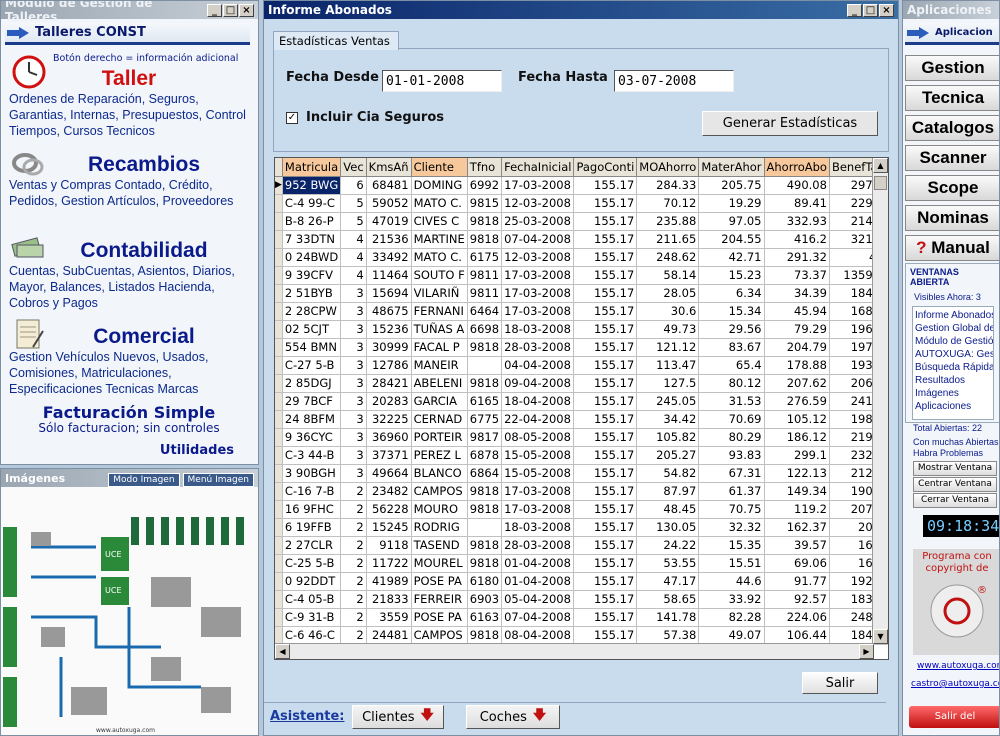  What do you see at coordinates (439, 527) in the screenshot?
I see `table-cell: RODRIG` at bounding box center [439, 527].